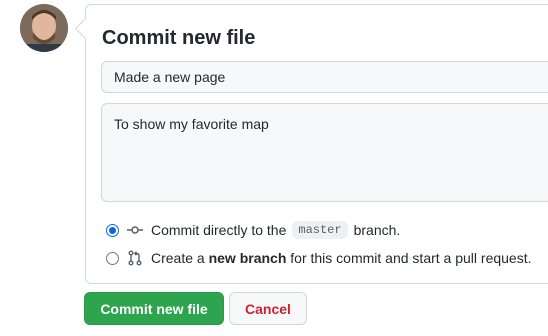 The width and height of the screenshot is (548, 336). Describe the element at coordinates (247, 258) in the screenshot. I see `new-branch-bold: new branch` at that location.